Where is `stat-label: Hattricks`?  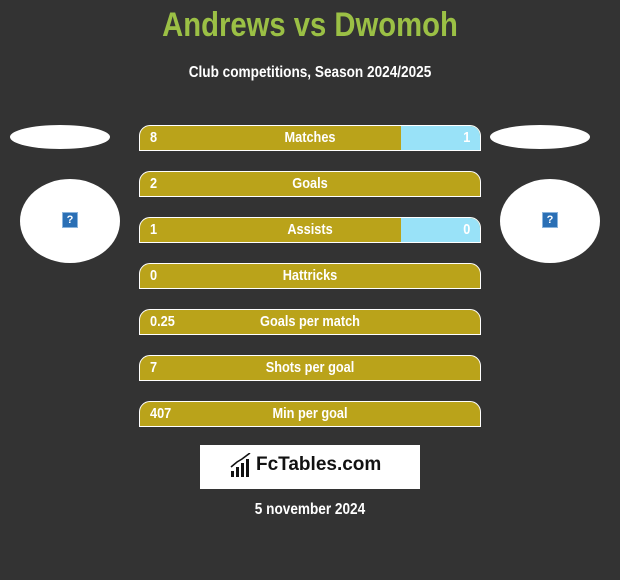 stat-label: Hattricks is located at coordinates (310, 275).